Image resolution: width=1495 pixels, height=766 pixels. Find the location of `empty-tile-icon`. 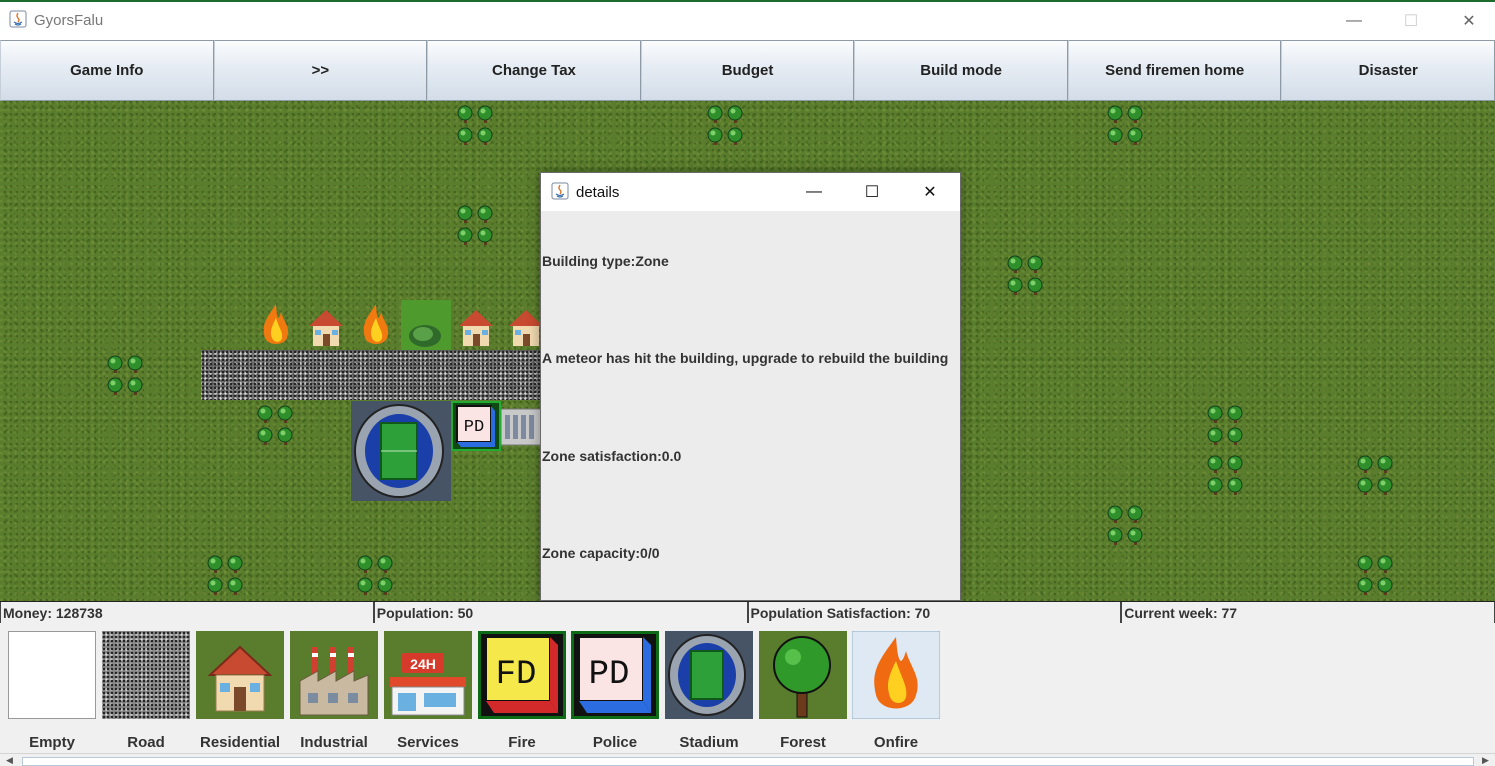

empty-tile-icon is located at coordinates (52, 675).